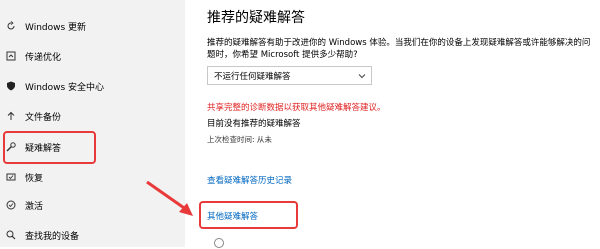 The width and height of the screenshot is (600, 249). I want to click on select-value: 不运行任何疑难解答, so click(252, 76).